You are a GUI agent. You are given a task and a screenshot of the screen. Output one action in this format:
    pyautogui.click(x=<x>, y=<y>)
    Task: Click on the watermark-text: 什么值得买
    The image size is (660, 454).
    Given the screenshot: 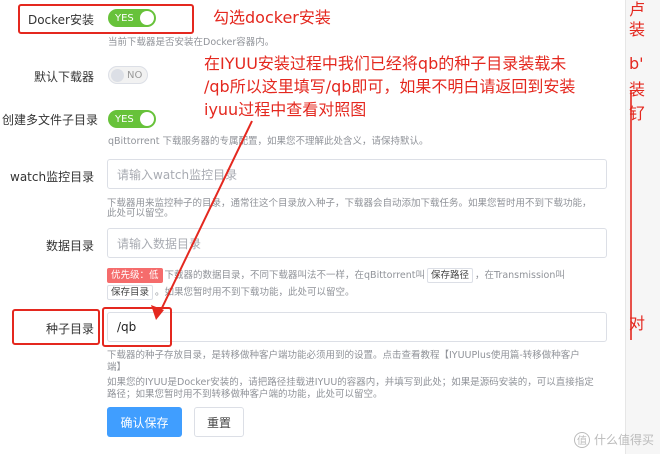 What is the action you would take?
    pyautogui.click(x=623, y=440)
    